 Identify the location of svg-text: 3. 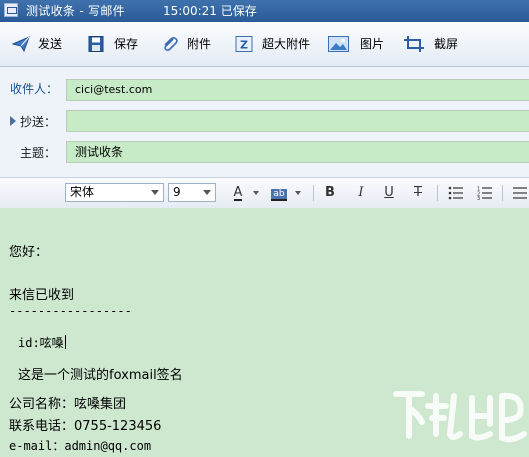
(478, 198).